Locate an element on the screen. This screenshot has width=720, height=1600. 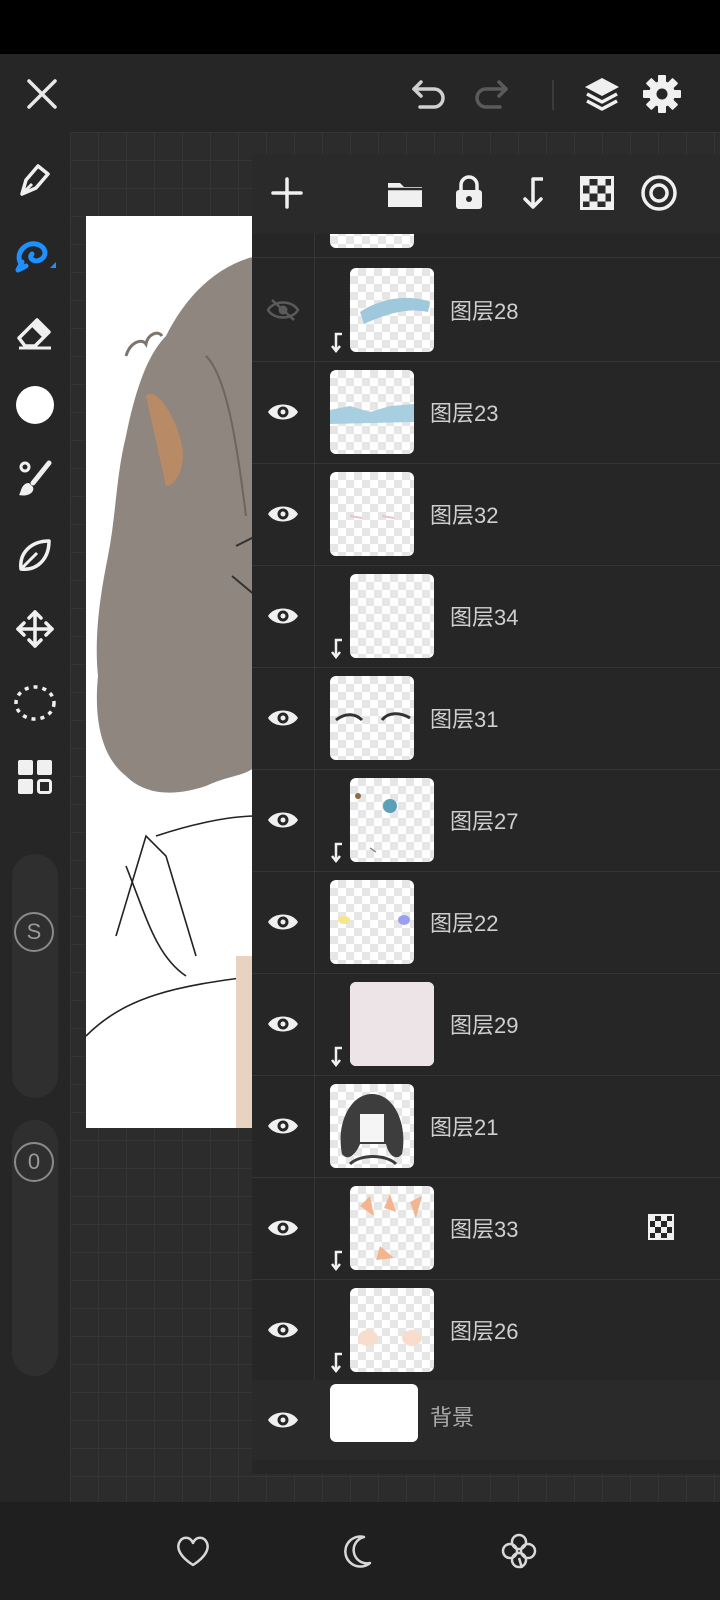
lock-icon is located at coordinates (469, 192).